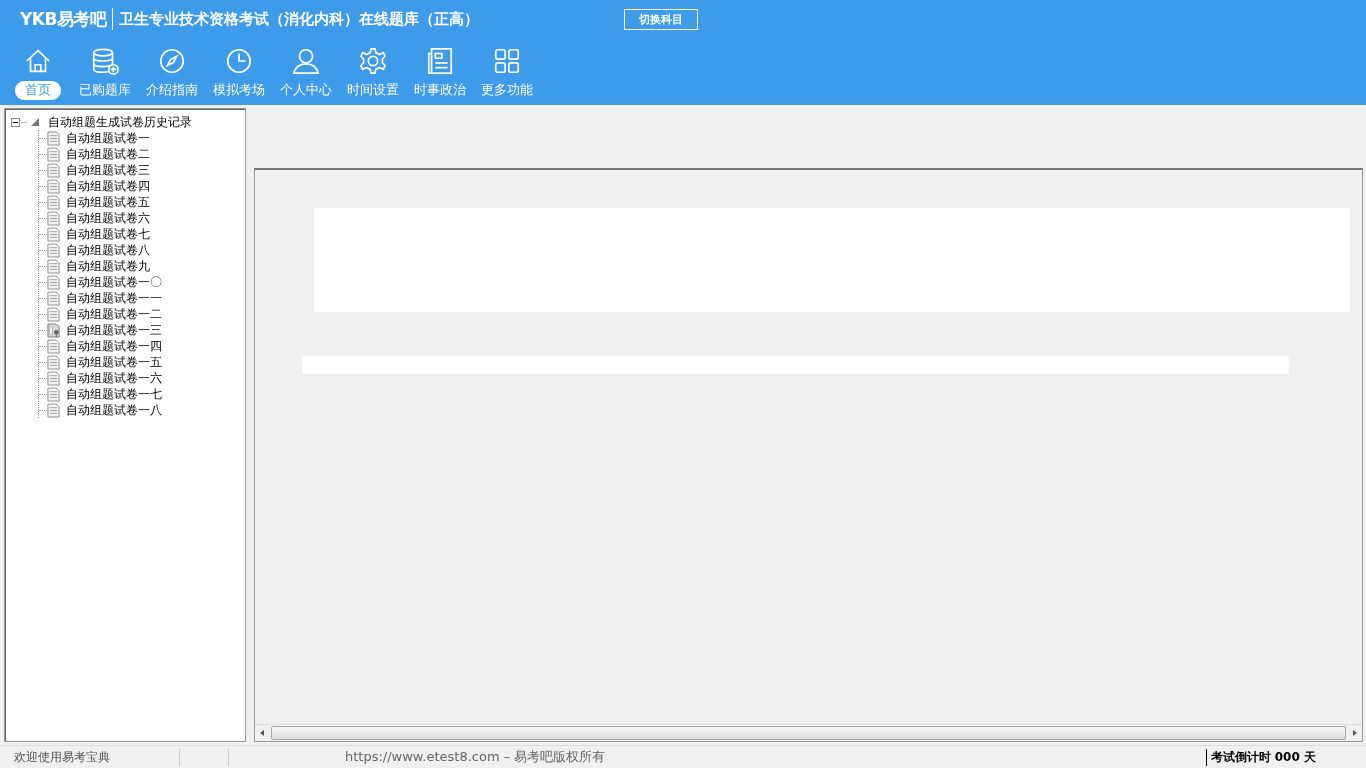 This screenshot has width=1366, height=768. Describe the element at coordinates (299, 19) in the screenshot. I see `app-title: 卫生专业技术资格考试（消化内科）在线题库（正高）` at that location.